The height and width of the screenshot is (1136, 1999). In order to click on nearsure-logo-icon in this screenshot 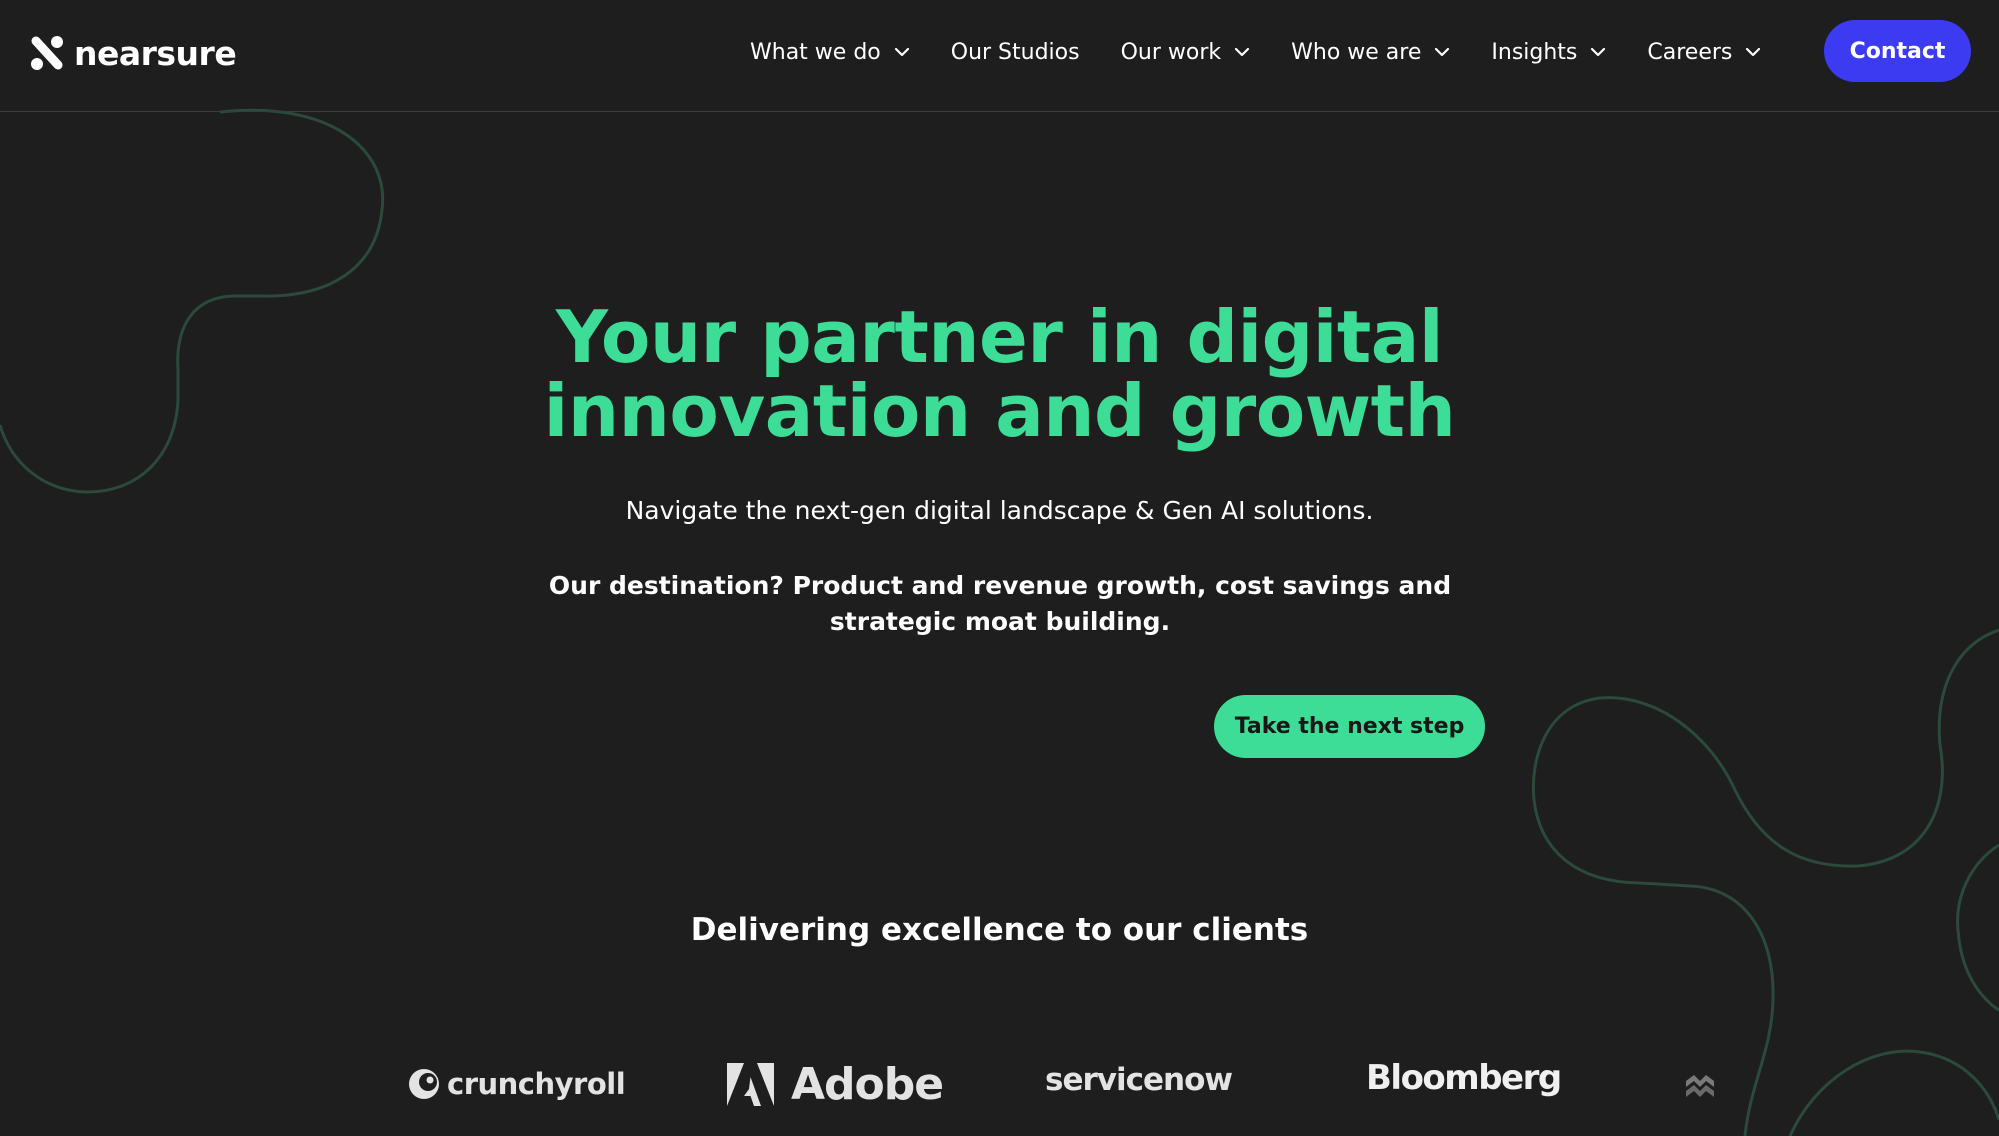, I will do `click(47, 53)`.